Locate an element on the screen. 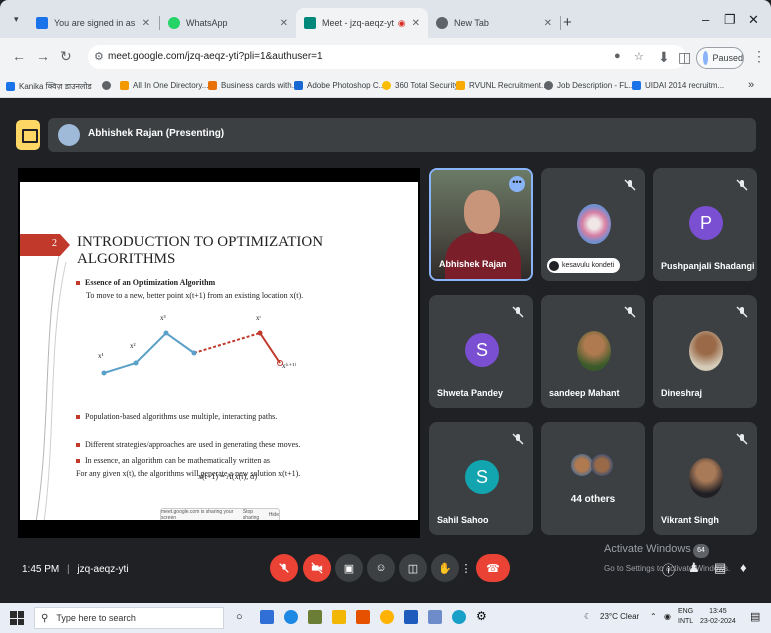 Image resolution: width=771 pixels, height=633 pixels. captions-button: ▣ is located at coordinates (349, 568).